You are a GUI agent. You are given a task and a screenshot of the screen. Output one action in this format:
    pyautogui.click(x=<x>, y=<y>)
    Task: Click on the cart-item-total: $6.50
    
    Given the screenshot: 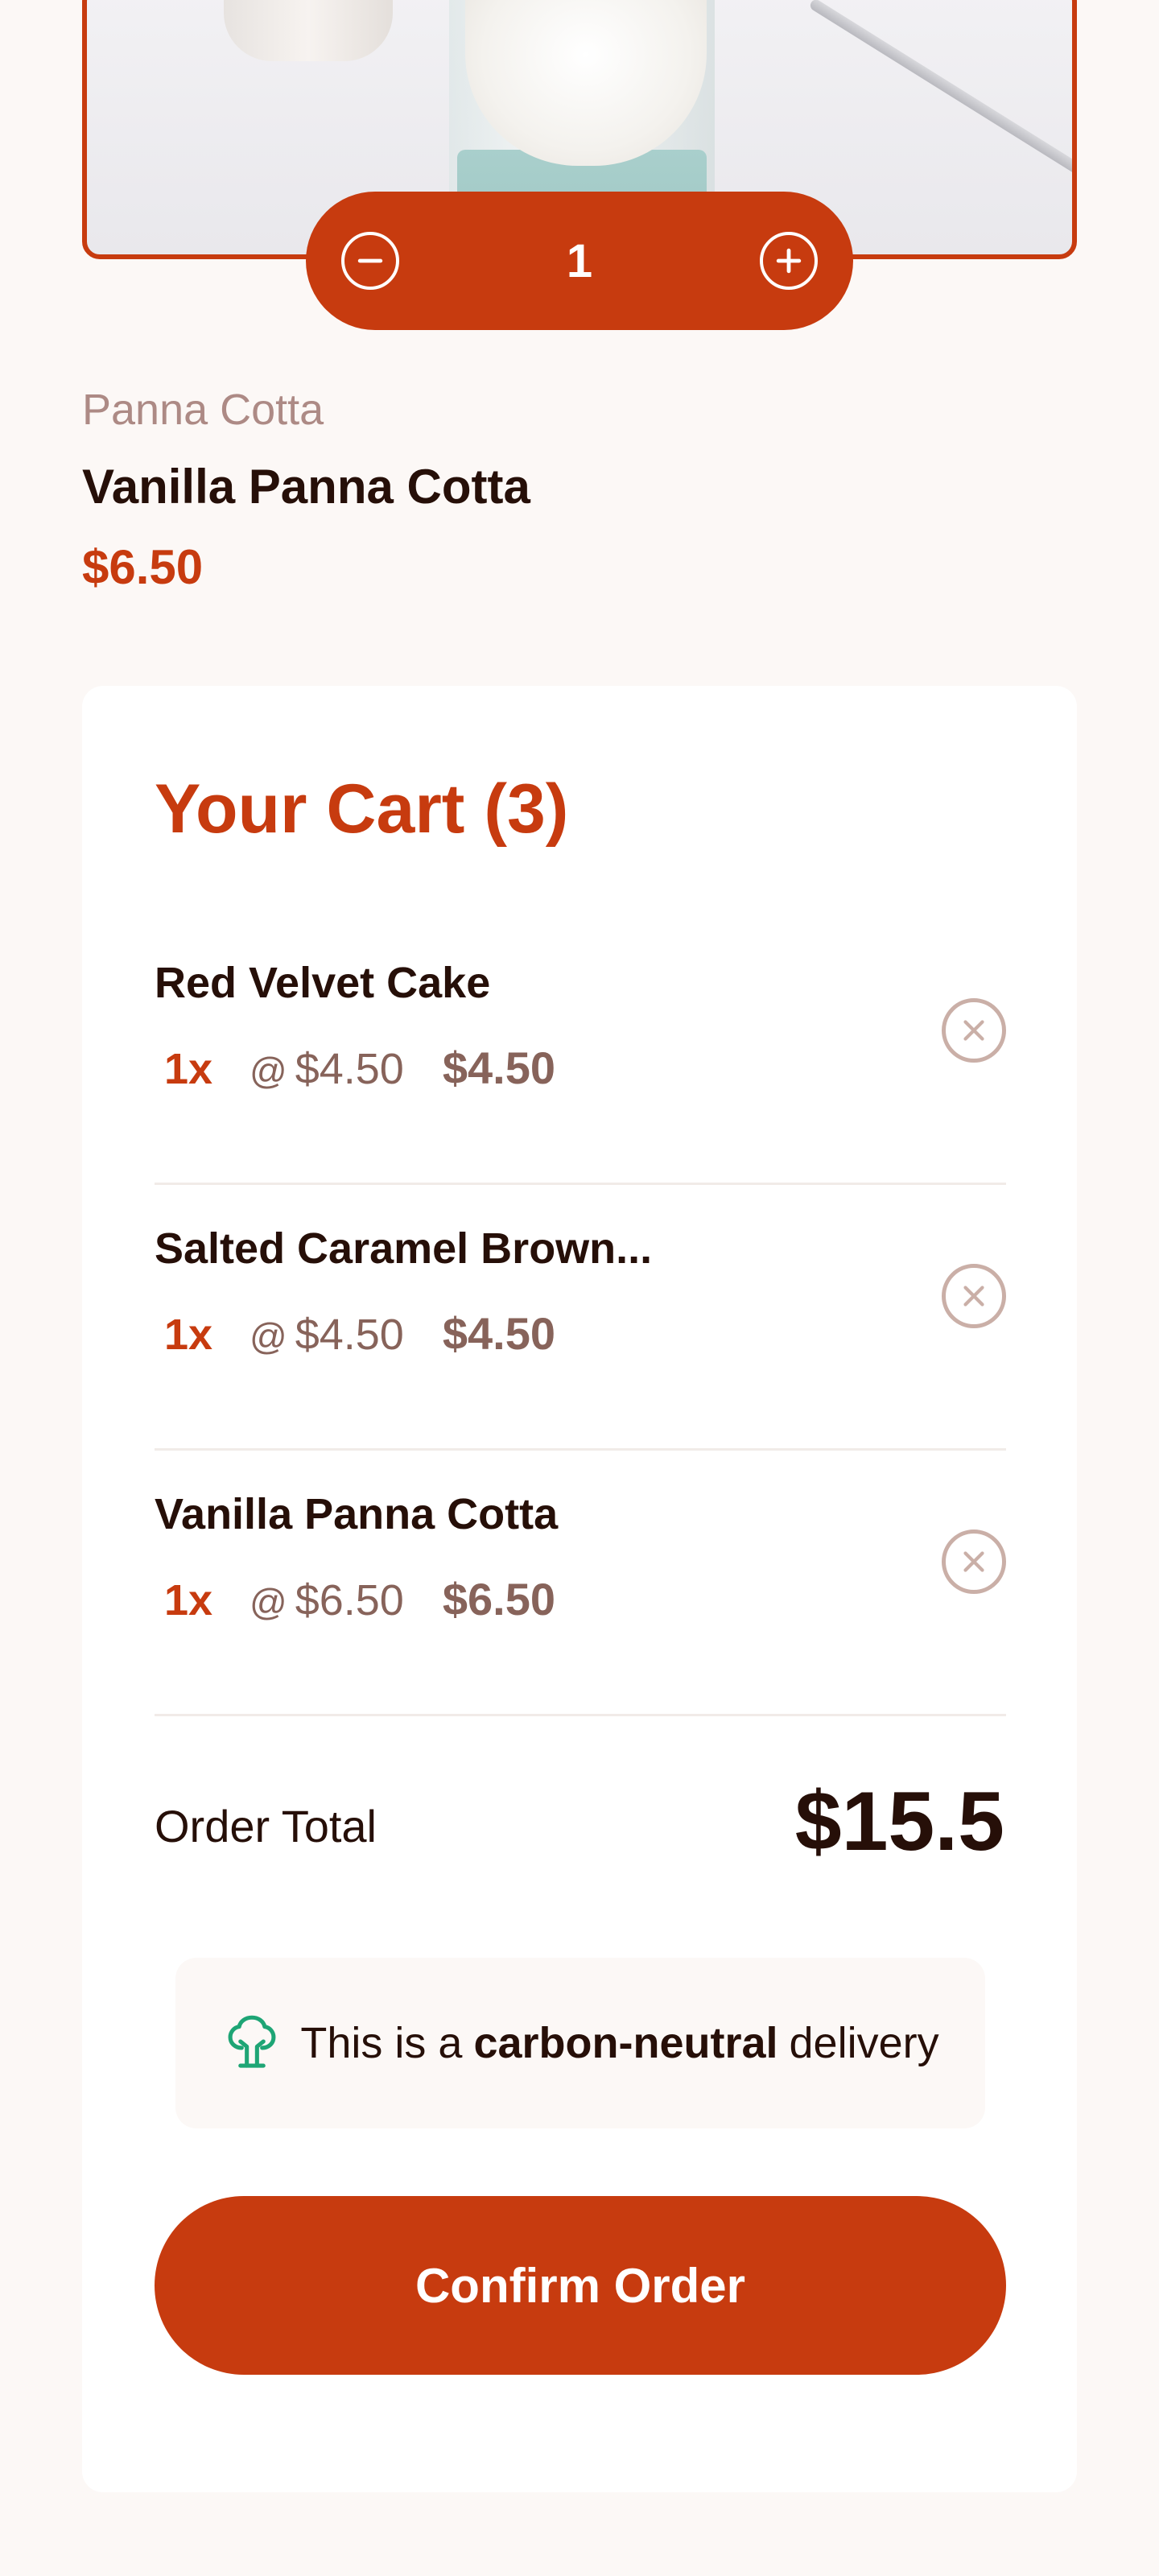 What is the action you would take?
    pyautogui.click(x=498, y=1599)
    